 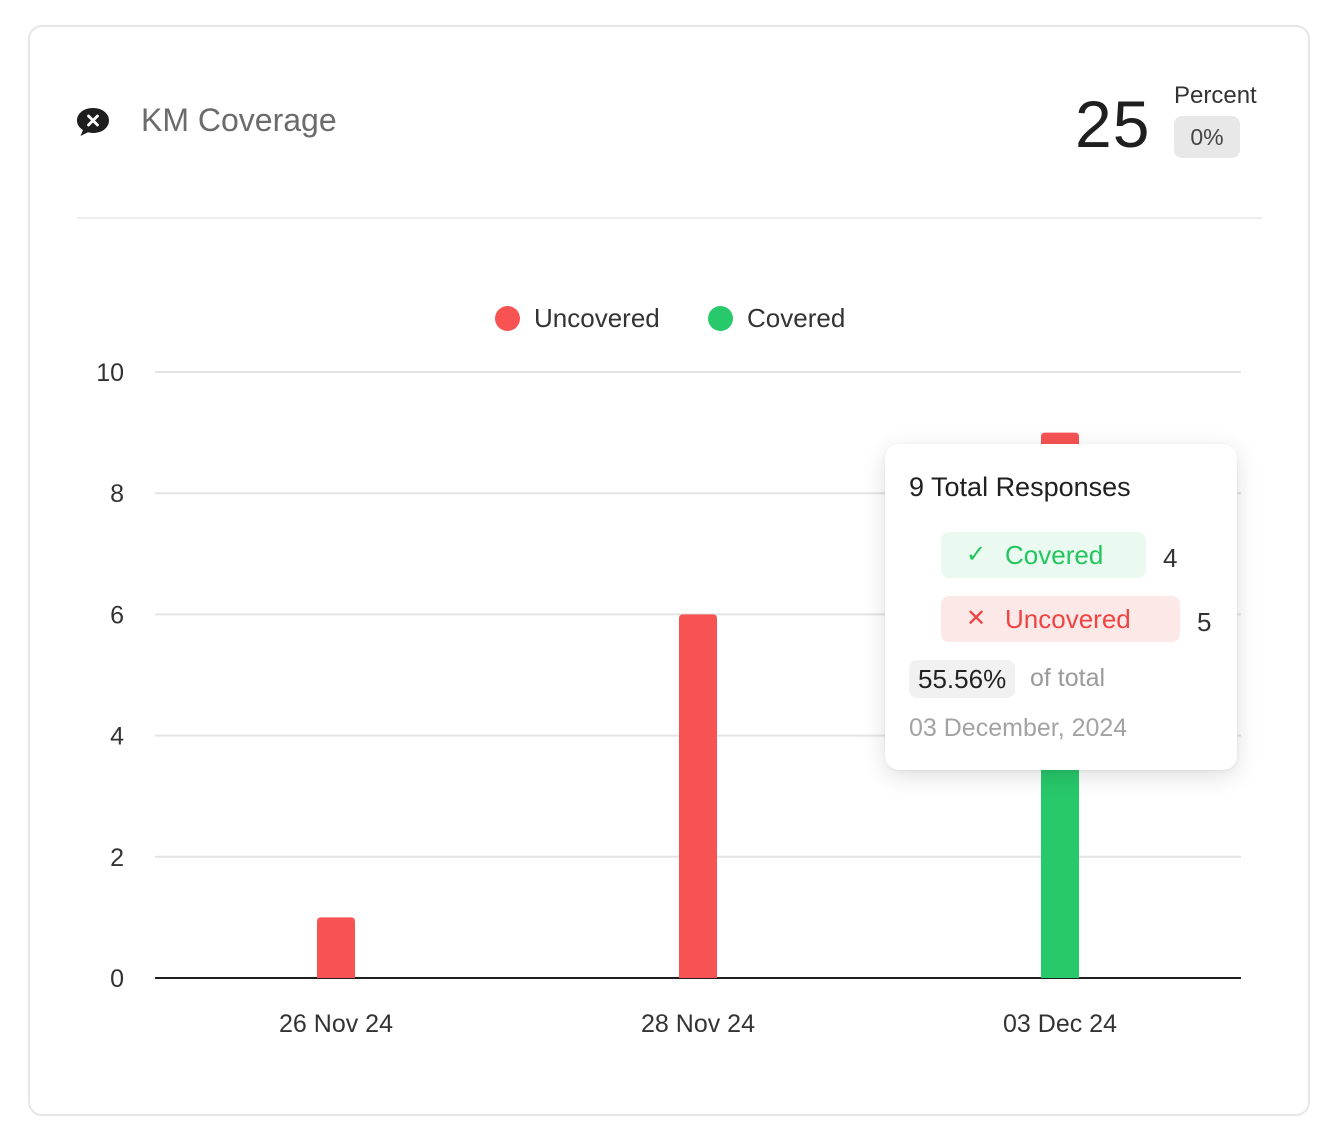 What do you see at coordinates (1204, 622) in the screenshot?
I see `uncovered-count: 5` at bounding box center [1204, 622].